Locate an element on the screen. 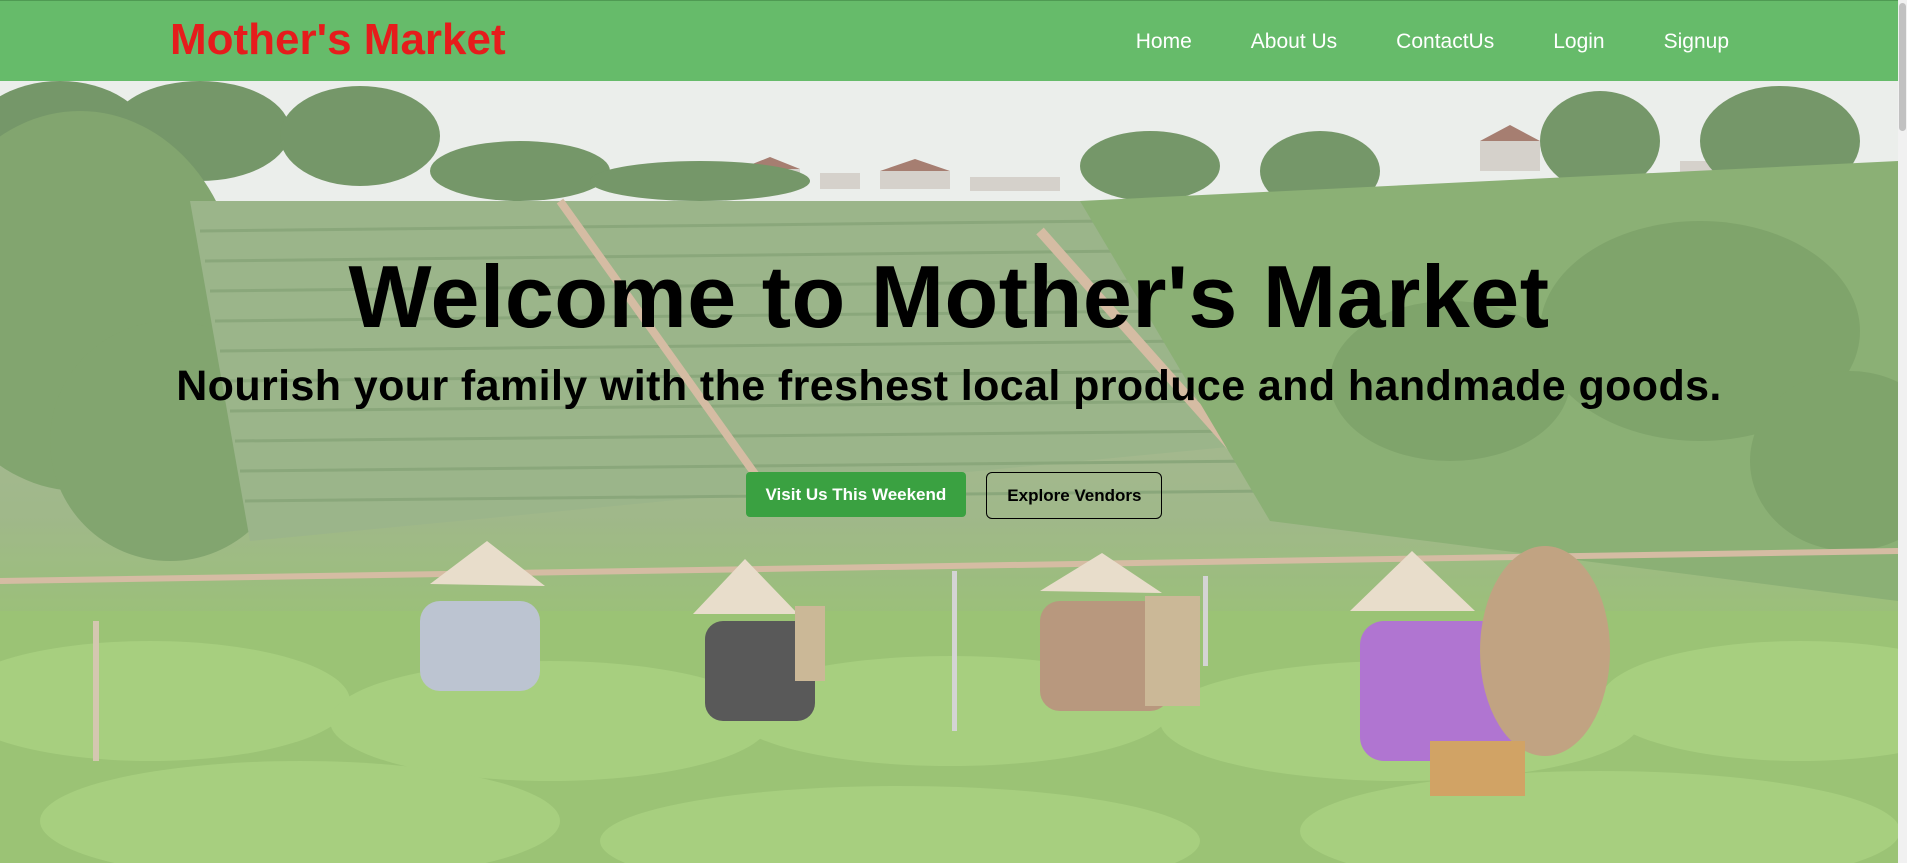 This screenshot has width=1907, height=863. hero-actions: Visit Us This Weekend Explore Vendors is located at coordinates (949, 495).